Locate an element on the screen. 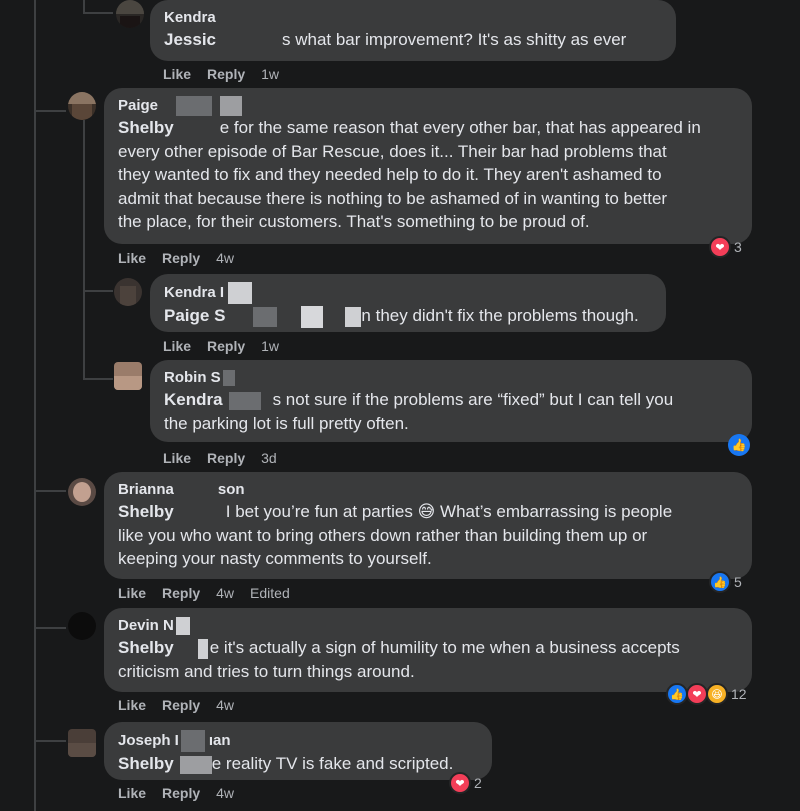 This screenshot has height=811, width=800. mention: Kendra is located at coordinates (193, 399).